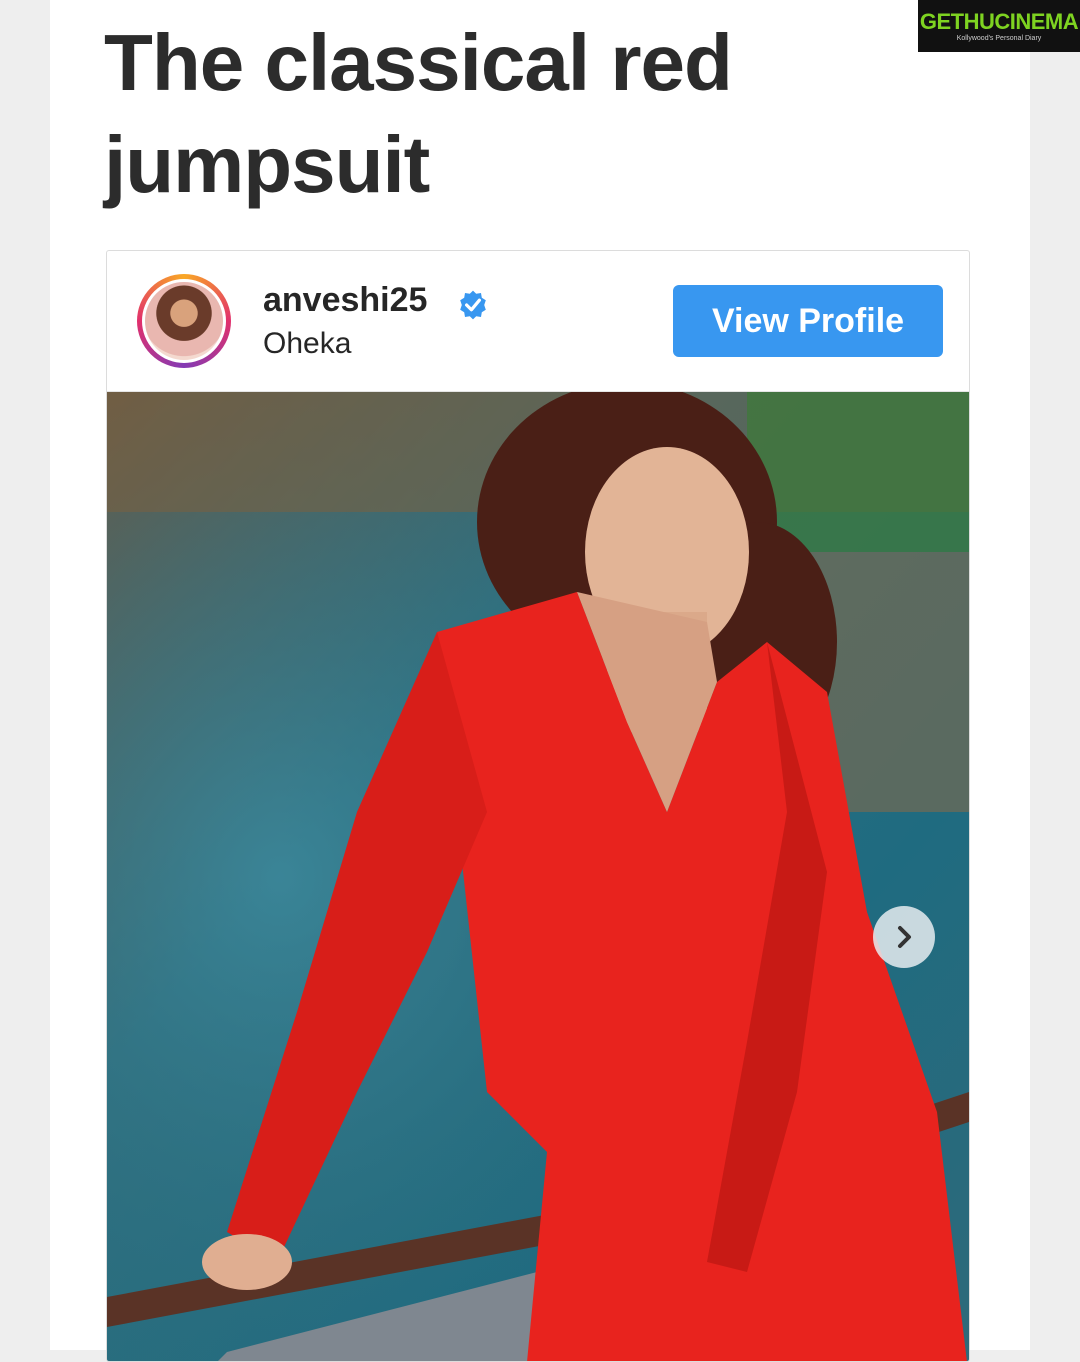 This screenshot has height=1362, width=1080. I want to click on embed-header: anveshi25 Oheka View Profile, so click(538, 321).